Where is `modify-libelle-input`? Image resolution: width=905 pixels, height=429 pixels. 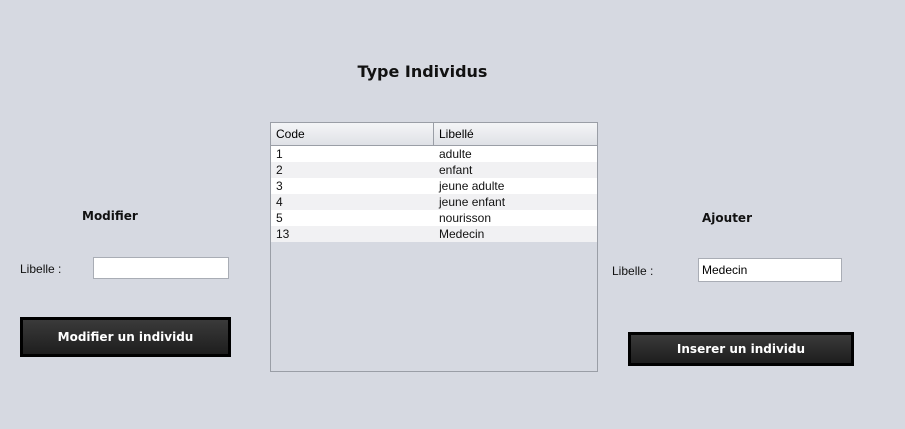 modify-libelle-input is located at coordinates (161, 268).